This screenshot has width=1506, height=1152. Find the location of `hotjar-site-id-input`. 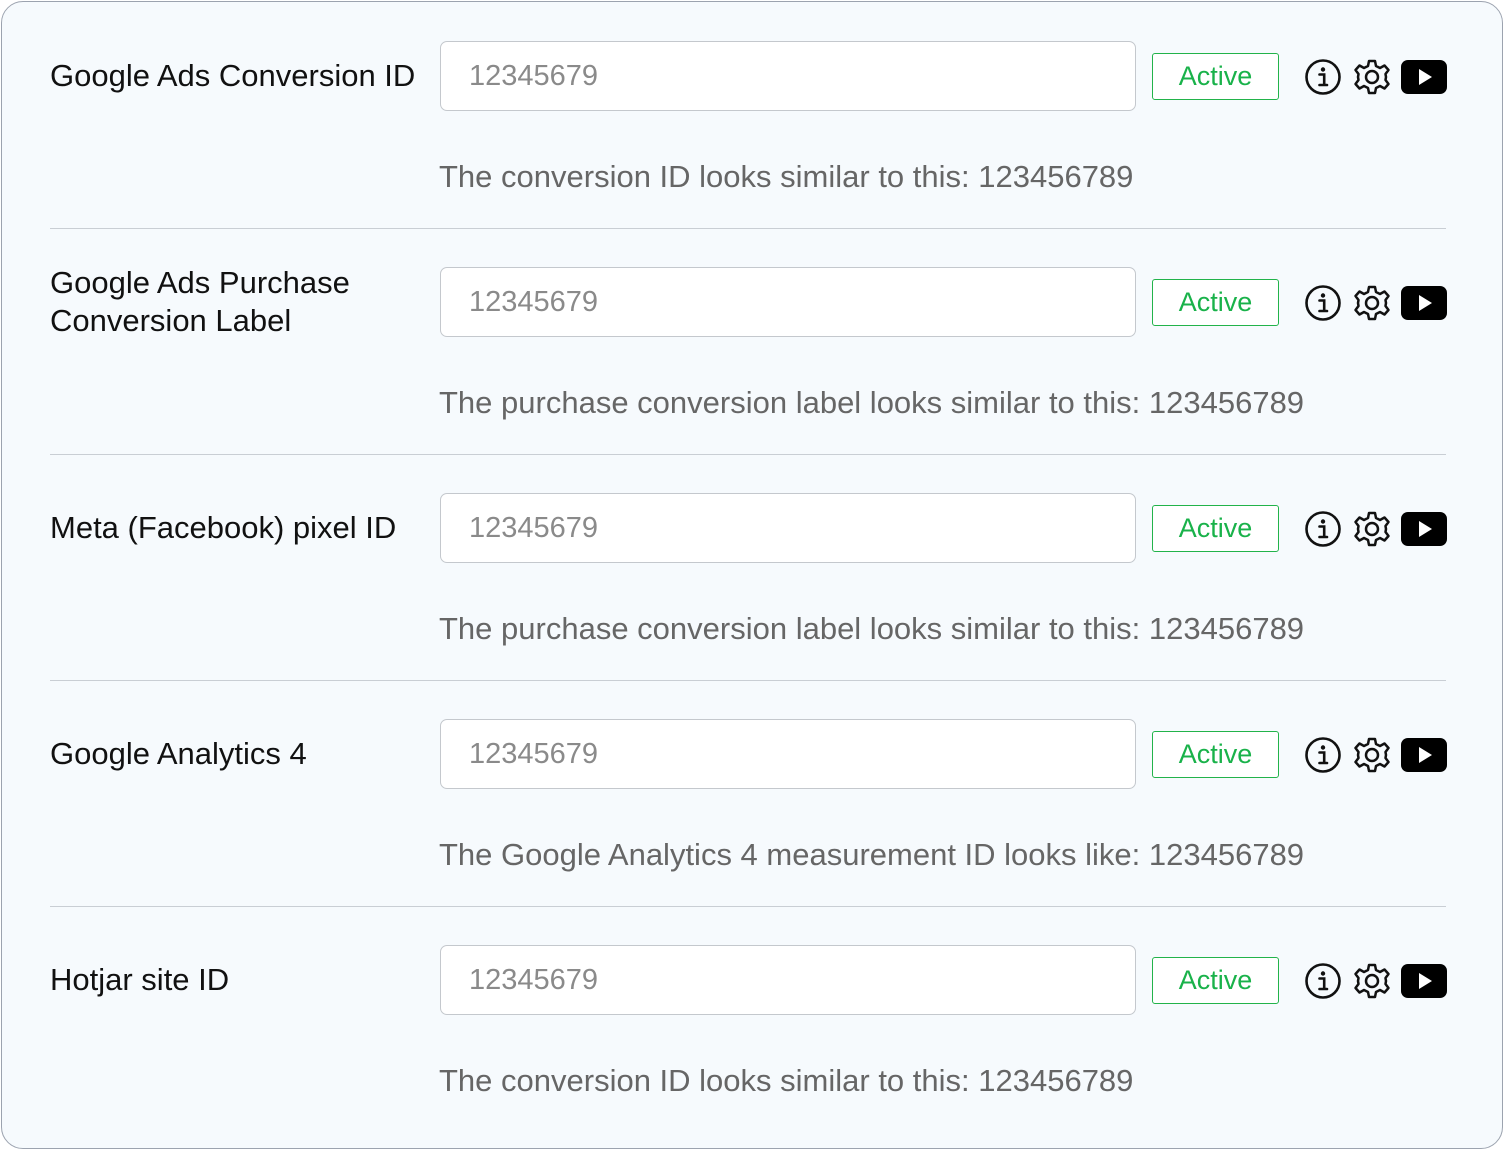

hotjar-site-id-input is located at coordinates (788, 980).